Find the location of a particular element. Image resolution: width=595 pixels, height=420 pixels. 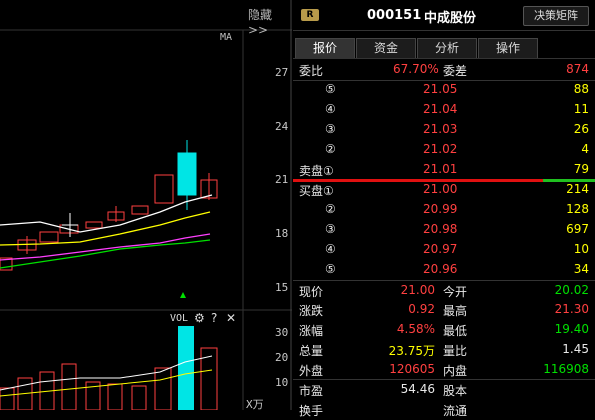

decision-matrix-button: 决策矩阵 is located at coordinates (556, 16).